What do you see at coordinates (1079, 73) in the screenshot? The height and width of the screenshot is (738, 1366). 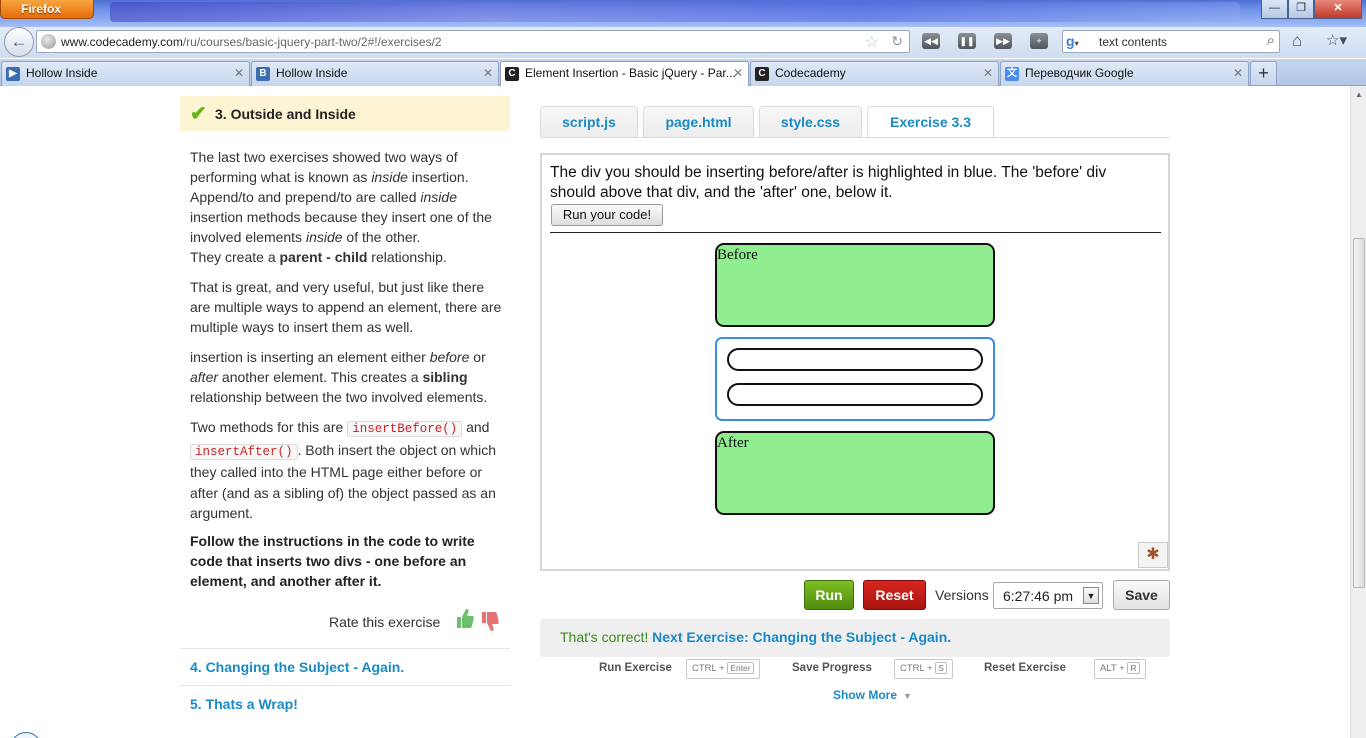 I see `tab-label: Переводчик Google` at bounding box center [1079, 73].